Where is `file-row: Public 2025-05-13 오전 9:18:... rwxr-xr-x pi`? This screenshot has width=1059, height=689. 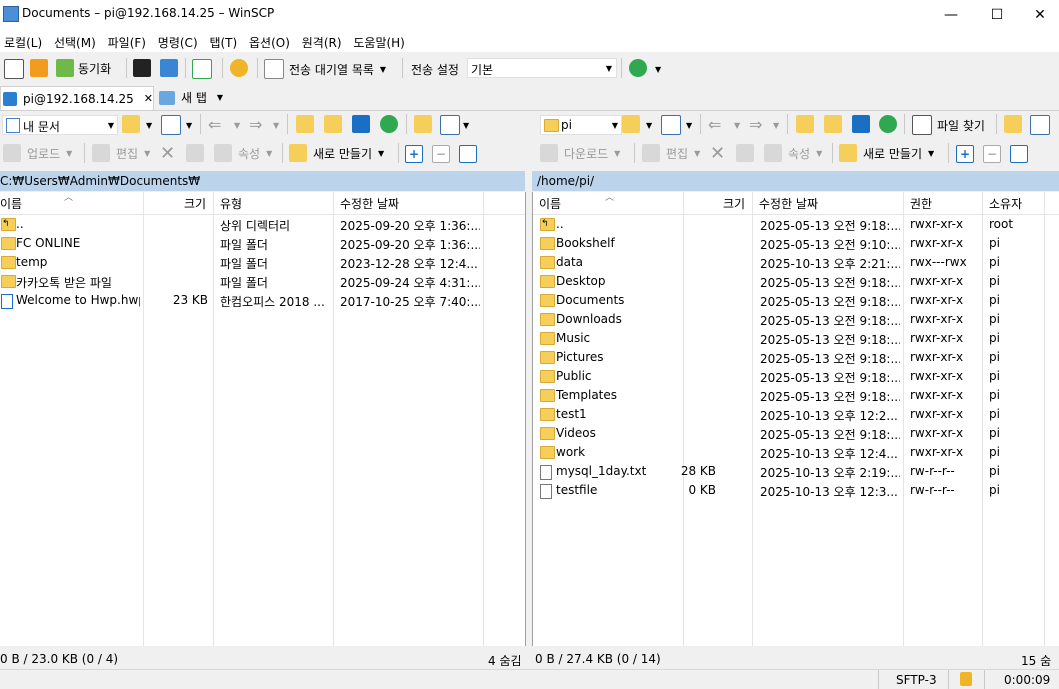 file-row: Public 2025-05-13 오전 9:18:... rwxr-xr-x pi is located at coordinates (796, 376).